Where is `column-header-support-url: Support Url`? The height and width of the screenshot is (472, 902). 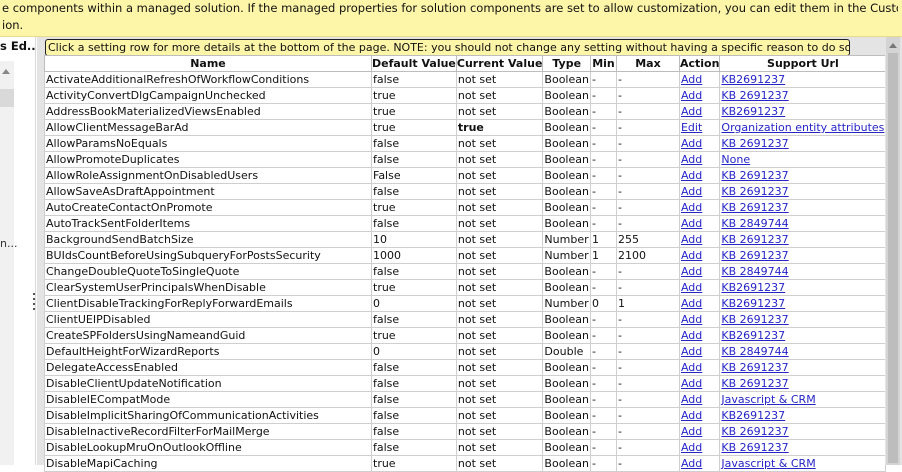
column-header-support-url: Support Url is located at coordinates (803, 63).